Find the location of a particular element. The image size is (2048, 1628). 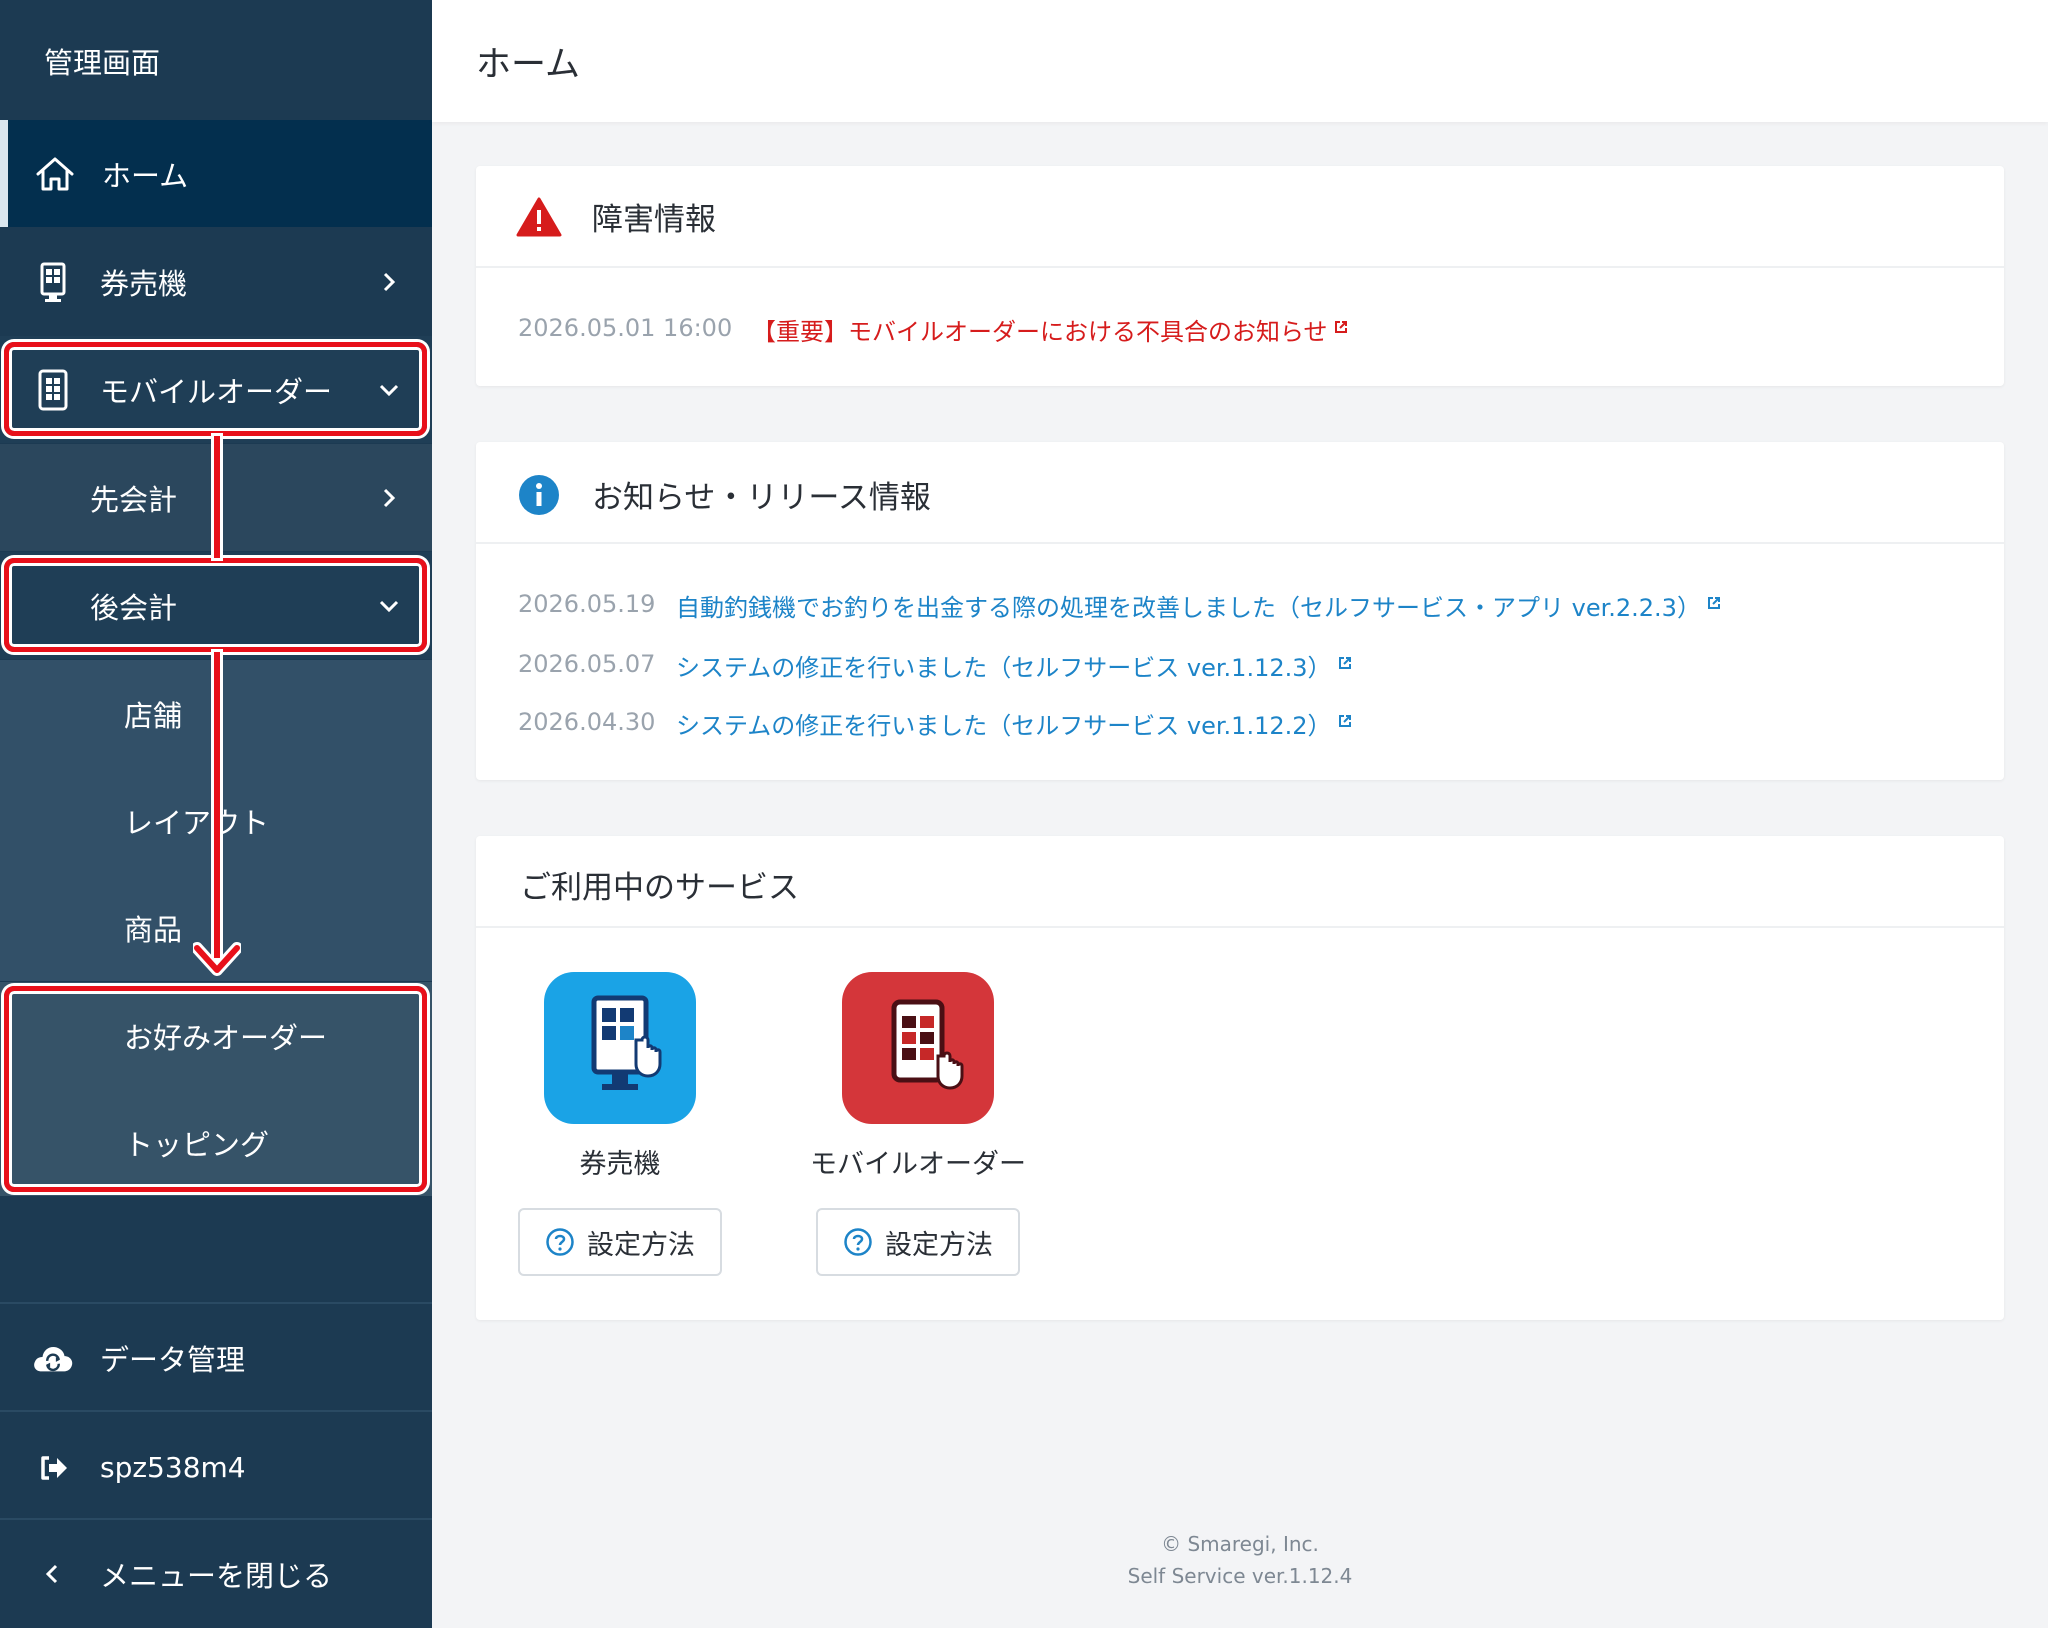

sidebar-item-label: ホーム is located at coordinates (145, 175).